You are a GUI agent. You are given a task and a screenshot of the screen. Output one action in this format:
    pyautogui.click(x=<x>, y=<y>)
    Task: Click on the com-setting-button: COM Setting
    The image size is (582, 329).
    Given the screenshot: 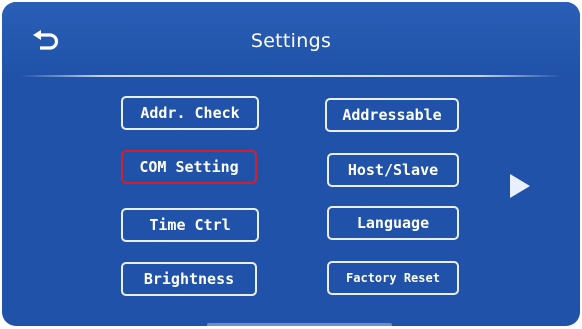 What is the action you would take?
    pyautogui.click(x=189, y=167)
    